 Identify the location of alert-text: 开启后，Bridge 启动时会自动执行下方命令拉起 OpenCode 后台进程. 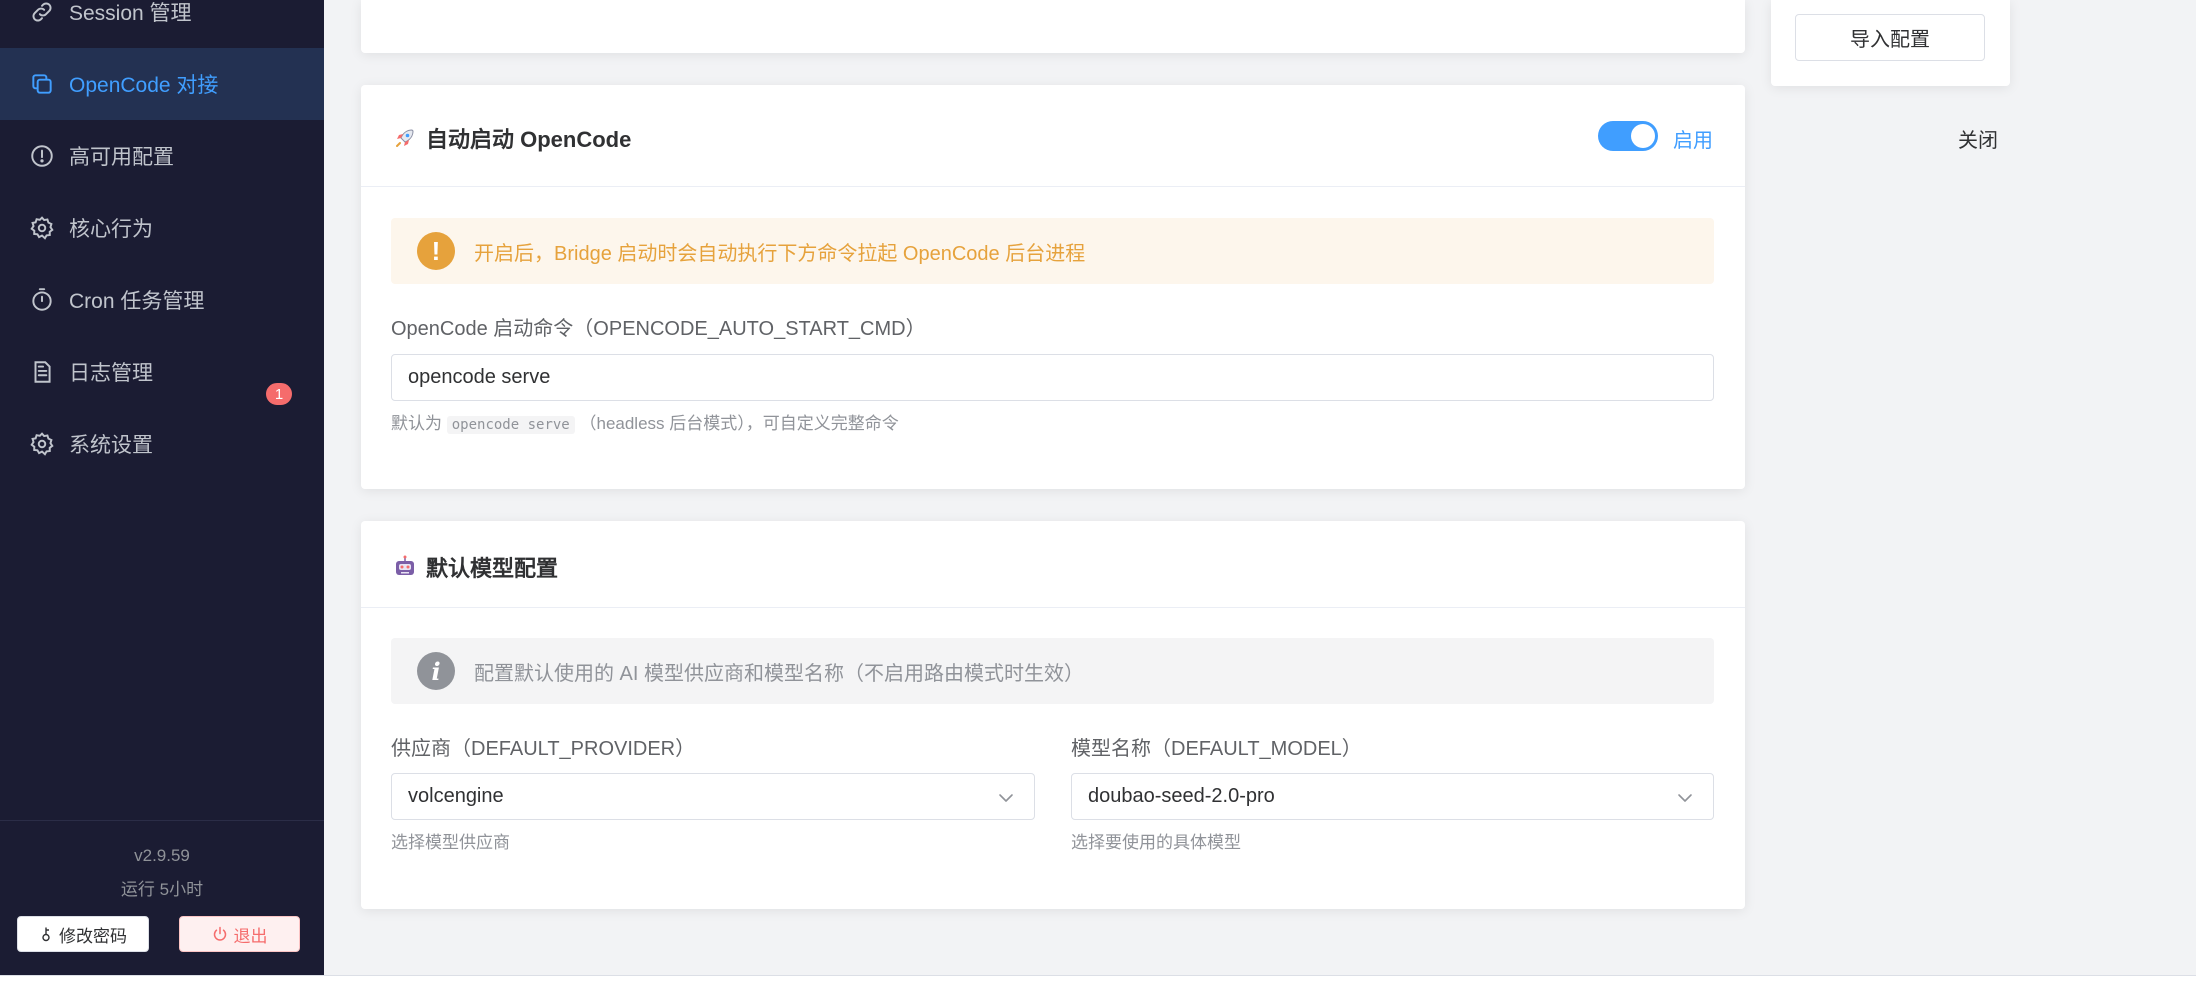
(780, 253).